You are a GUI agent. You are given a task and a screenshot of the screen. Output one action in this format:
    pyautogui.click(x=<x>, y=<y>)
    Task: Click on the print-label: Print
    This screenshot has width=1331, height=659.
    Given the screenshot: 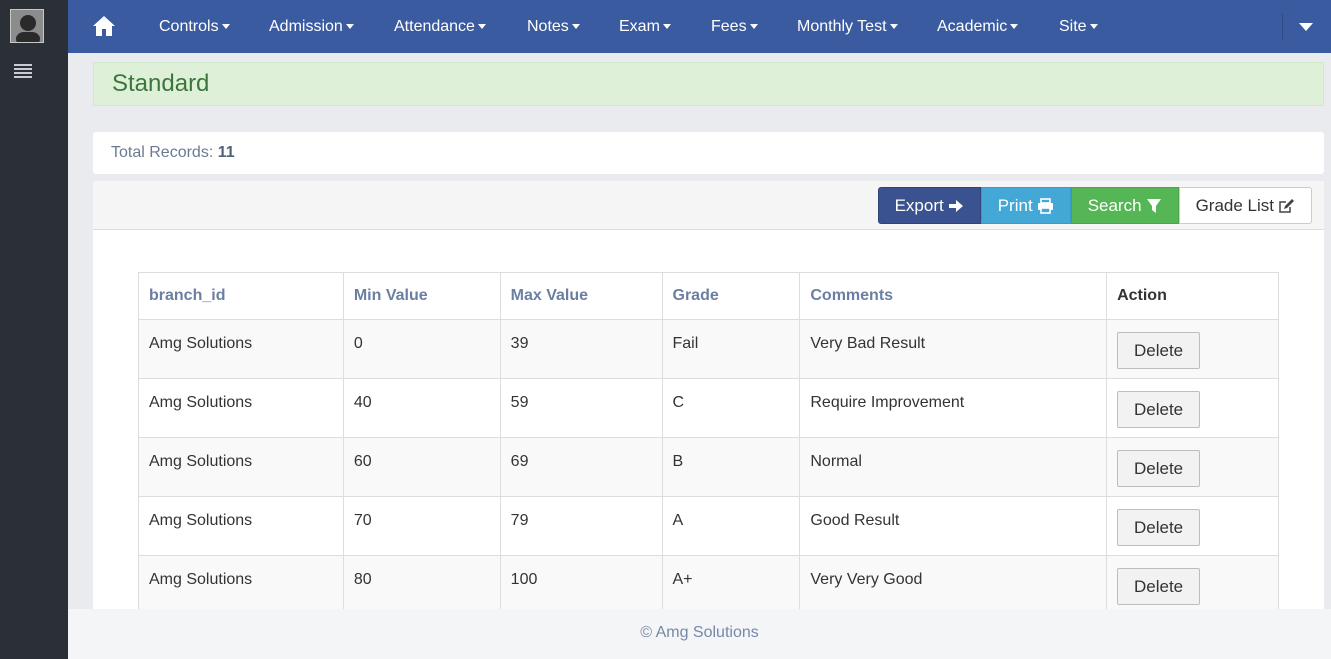 What is the action you would take?
    pyautogui.click(x=1015, y=205)
    